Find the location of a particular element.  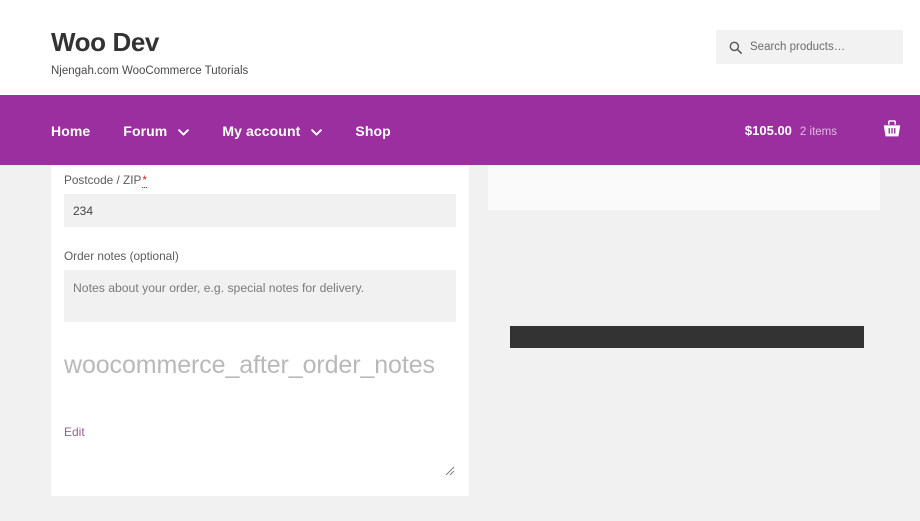

order-notes-textarea is located at coordinates (260, 296).